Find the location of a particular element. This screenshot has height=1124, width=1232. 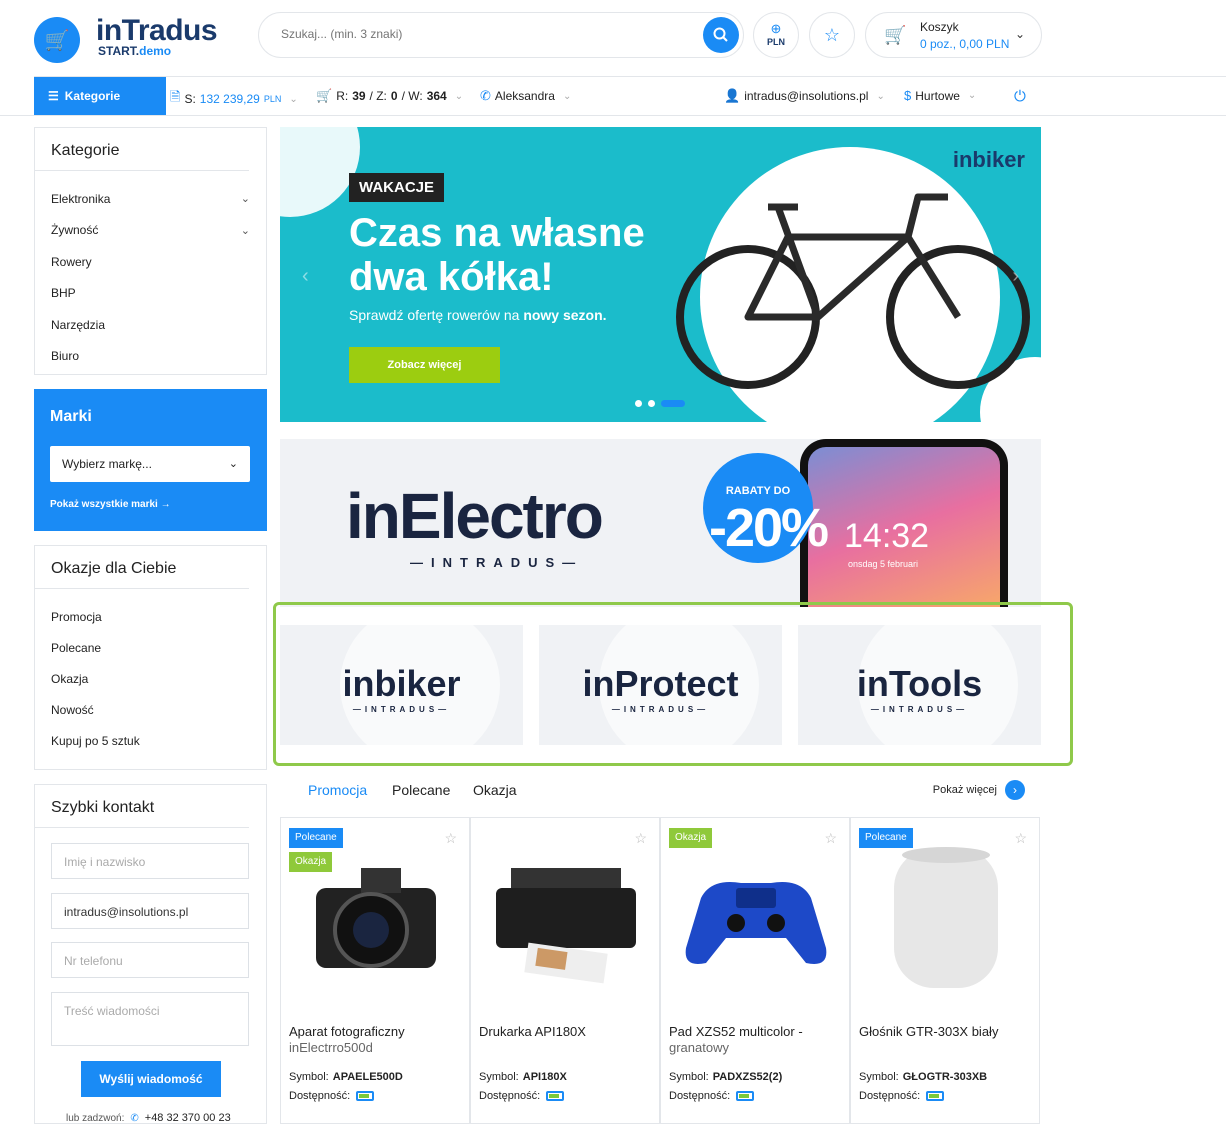

category-label: Rowery is located at coordinates (71, 261).